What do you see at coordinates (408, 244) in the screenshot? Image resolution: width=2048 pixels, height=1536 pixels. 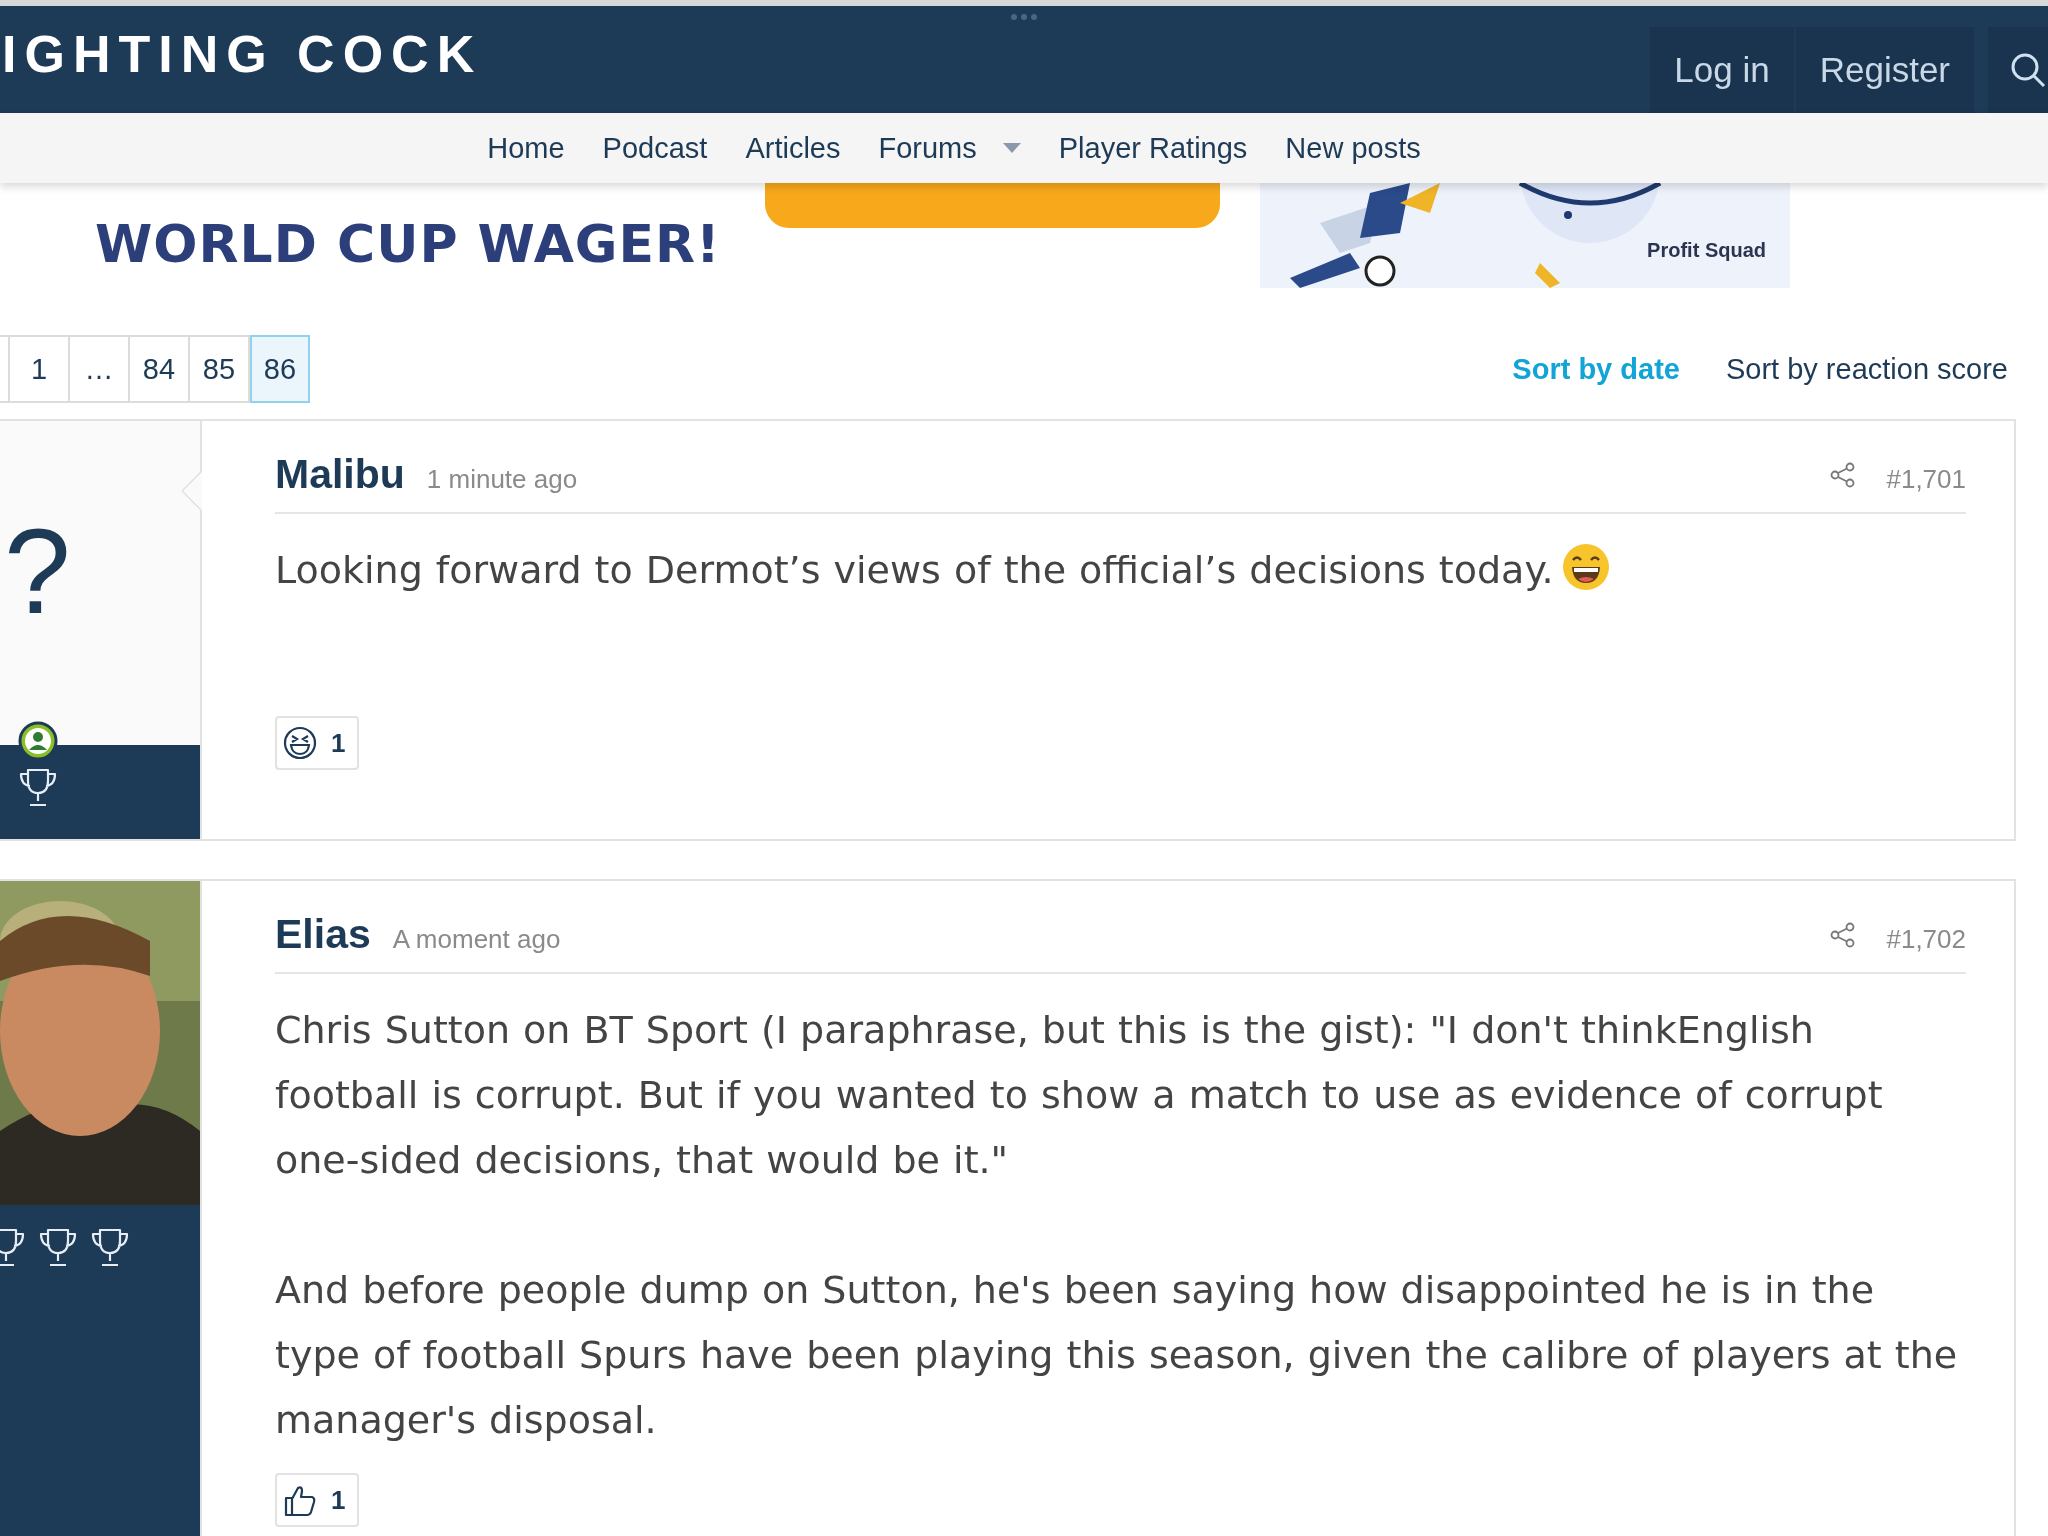 I see `ad-headline: WORLD CUP WAGER!` at bounding box center [408, 244].